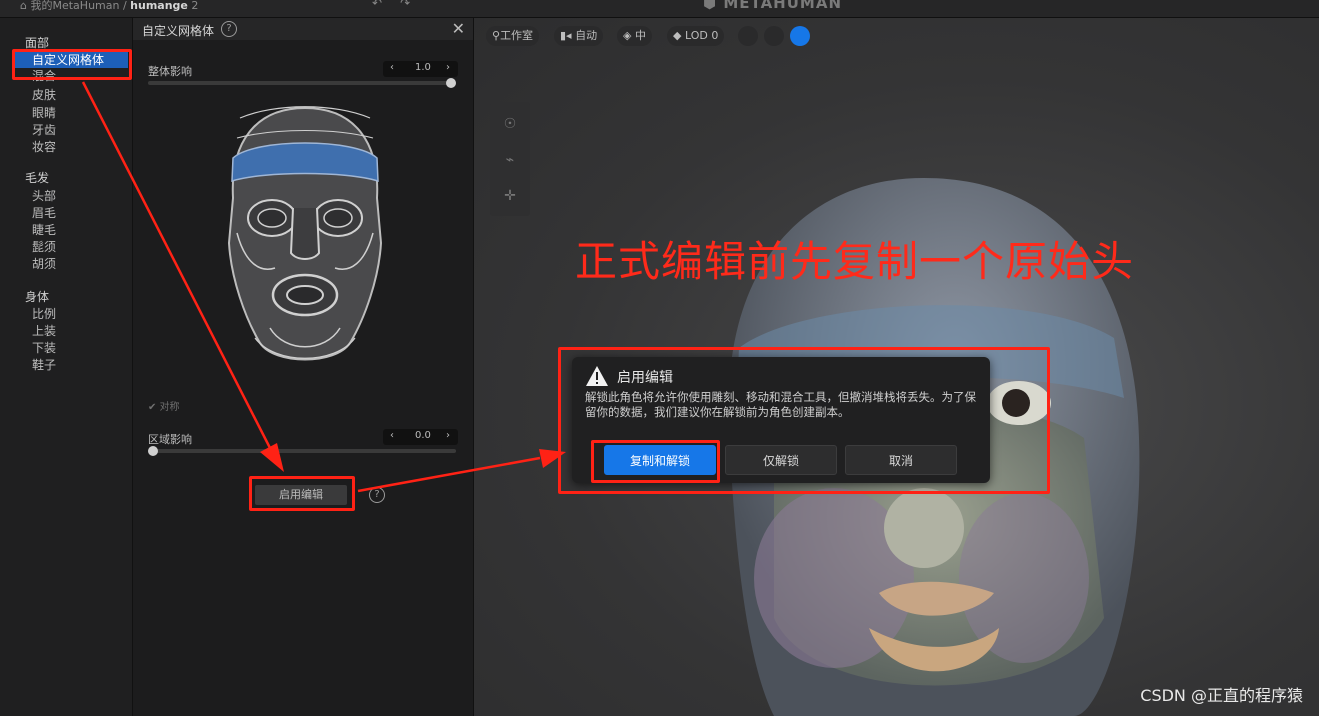  I want to click on overall-influence-stepper: ‹ 1.0 ›, so click(420, 69).